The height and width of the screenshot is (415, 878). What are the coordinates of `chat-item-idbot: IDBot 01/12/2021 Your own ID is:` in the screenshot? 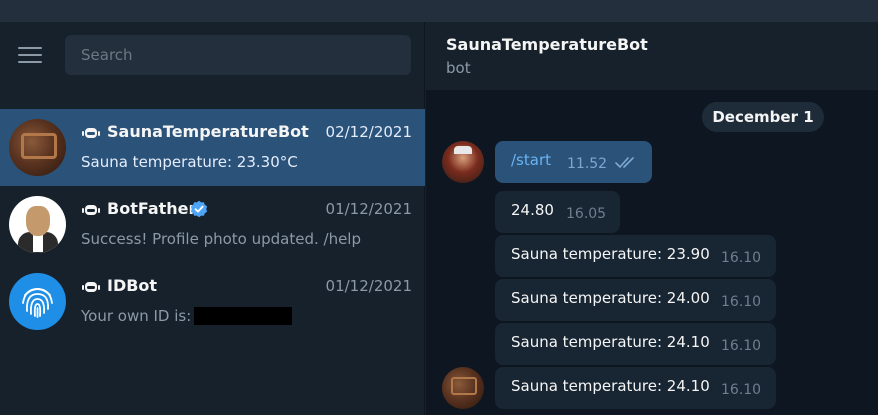 It's located at (212, 301).